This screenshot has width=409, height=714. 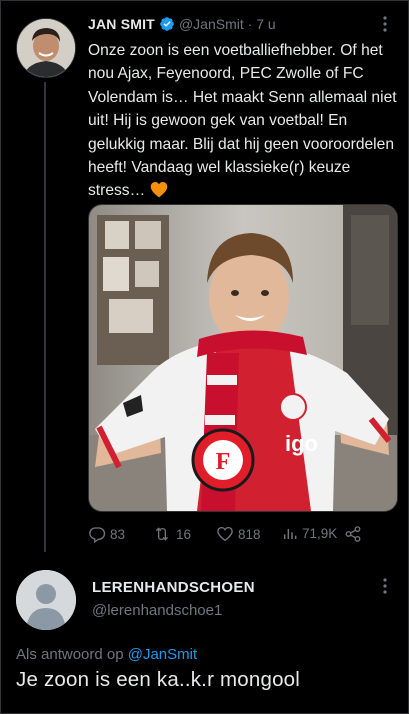 I want to click on reply-action: 83, so click(x=106, y=534).